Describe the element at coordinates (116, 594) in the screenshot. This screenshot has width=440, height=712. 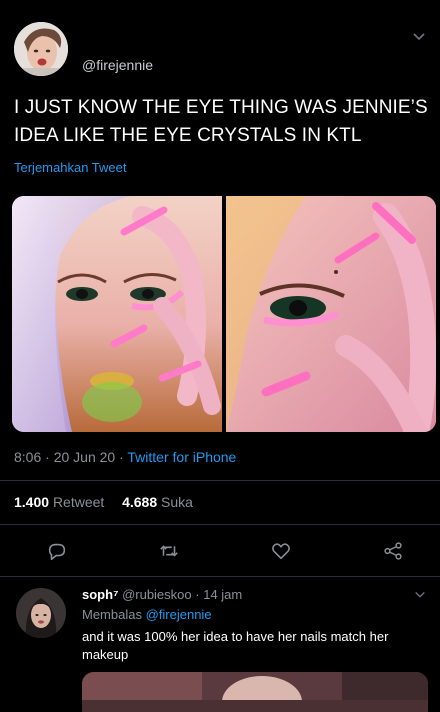
I see `reply-author-badge: ⁷` at that location.